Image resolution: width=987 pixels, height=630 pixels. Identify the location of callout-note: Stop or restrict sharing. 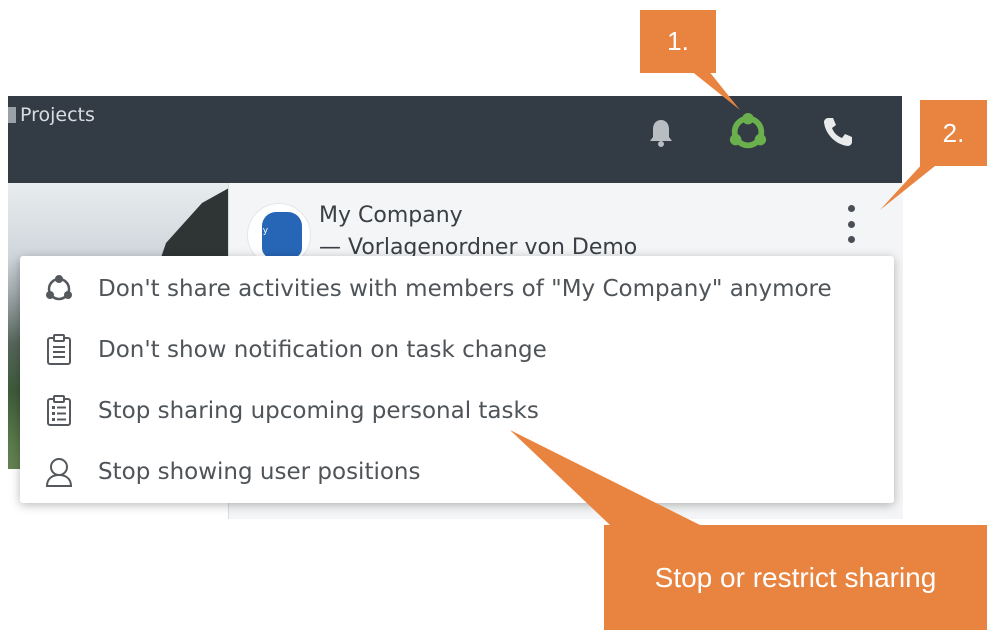
(795, 577).